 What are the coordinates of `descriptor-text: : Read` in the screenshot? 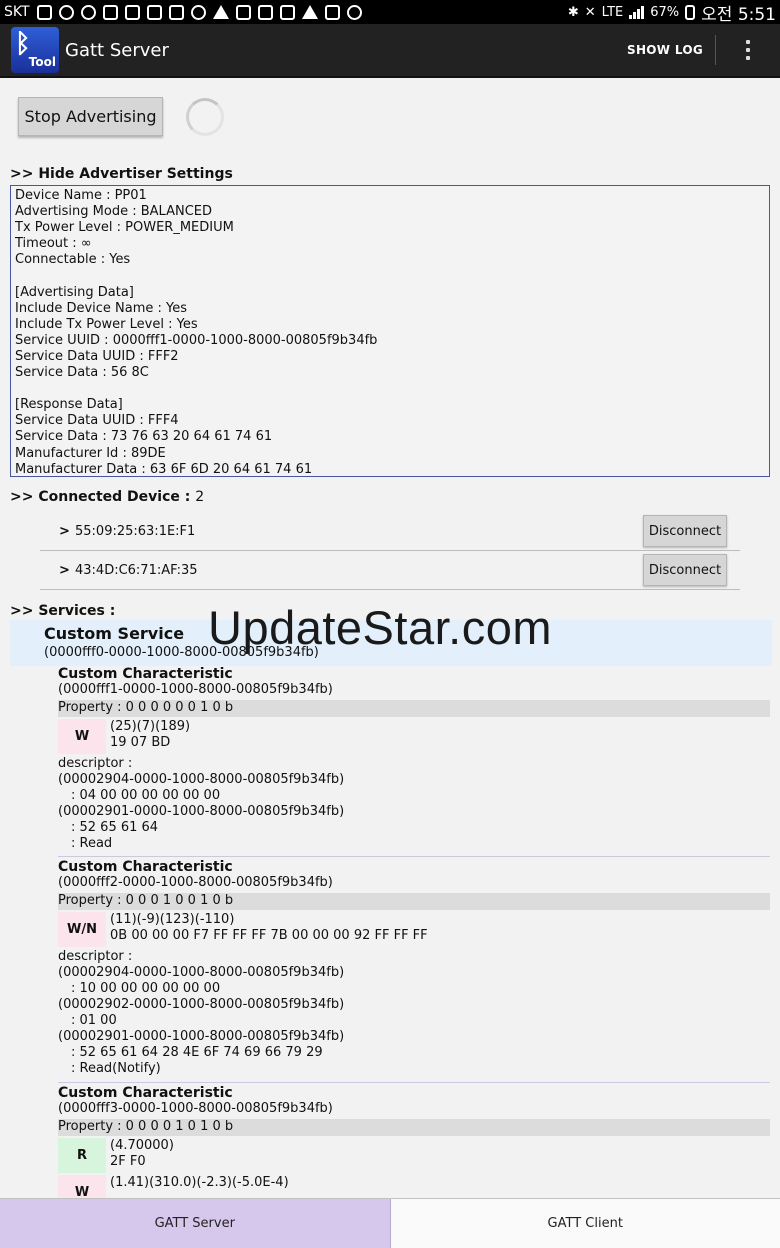 It's located at (92, 843).